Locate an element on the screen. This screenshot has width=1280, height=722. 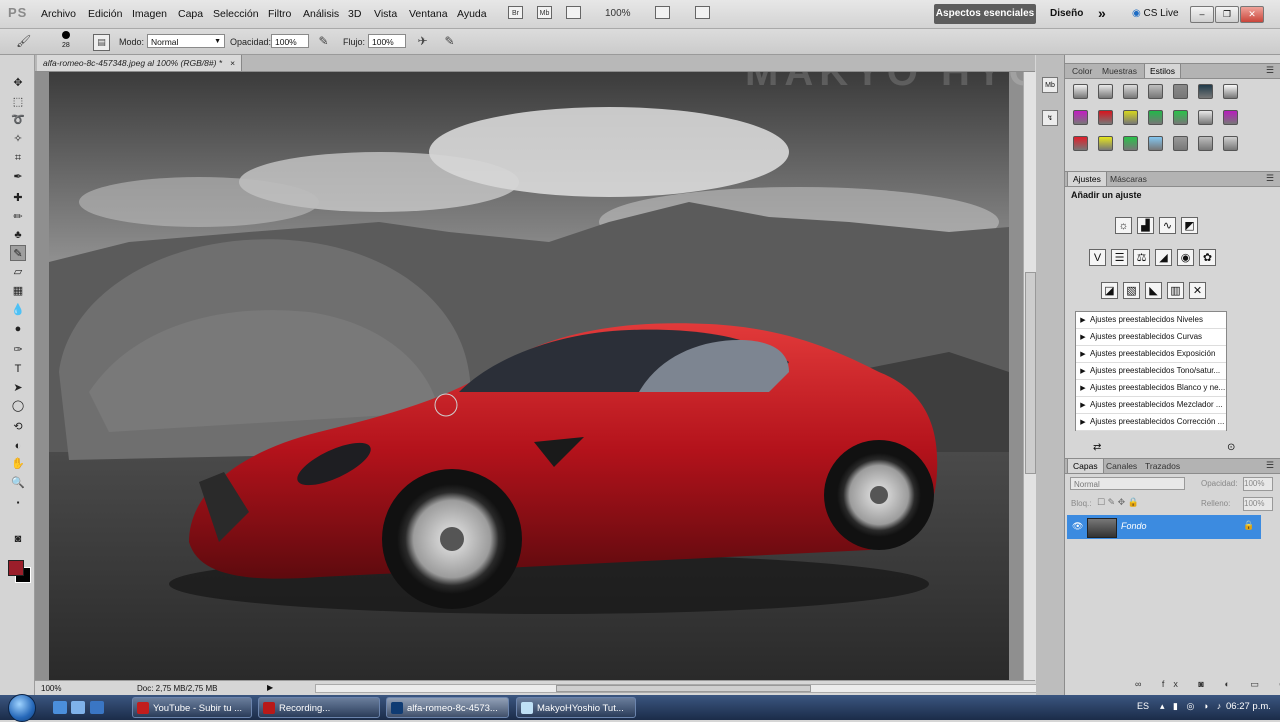
hand-tool-icon: ✋ is located at coordinates (18, 464).